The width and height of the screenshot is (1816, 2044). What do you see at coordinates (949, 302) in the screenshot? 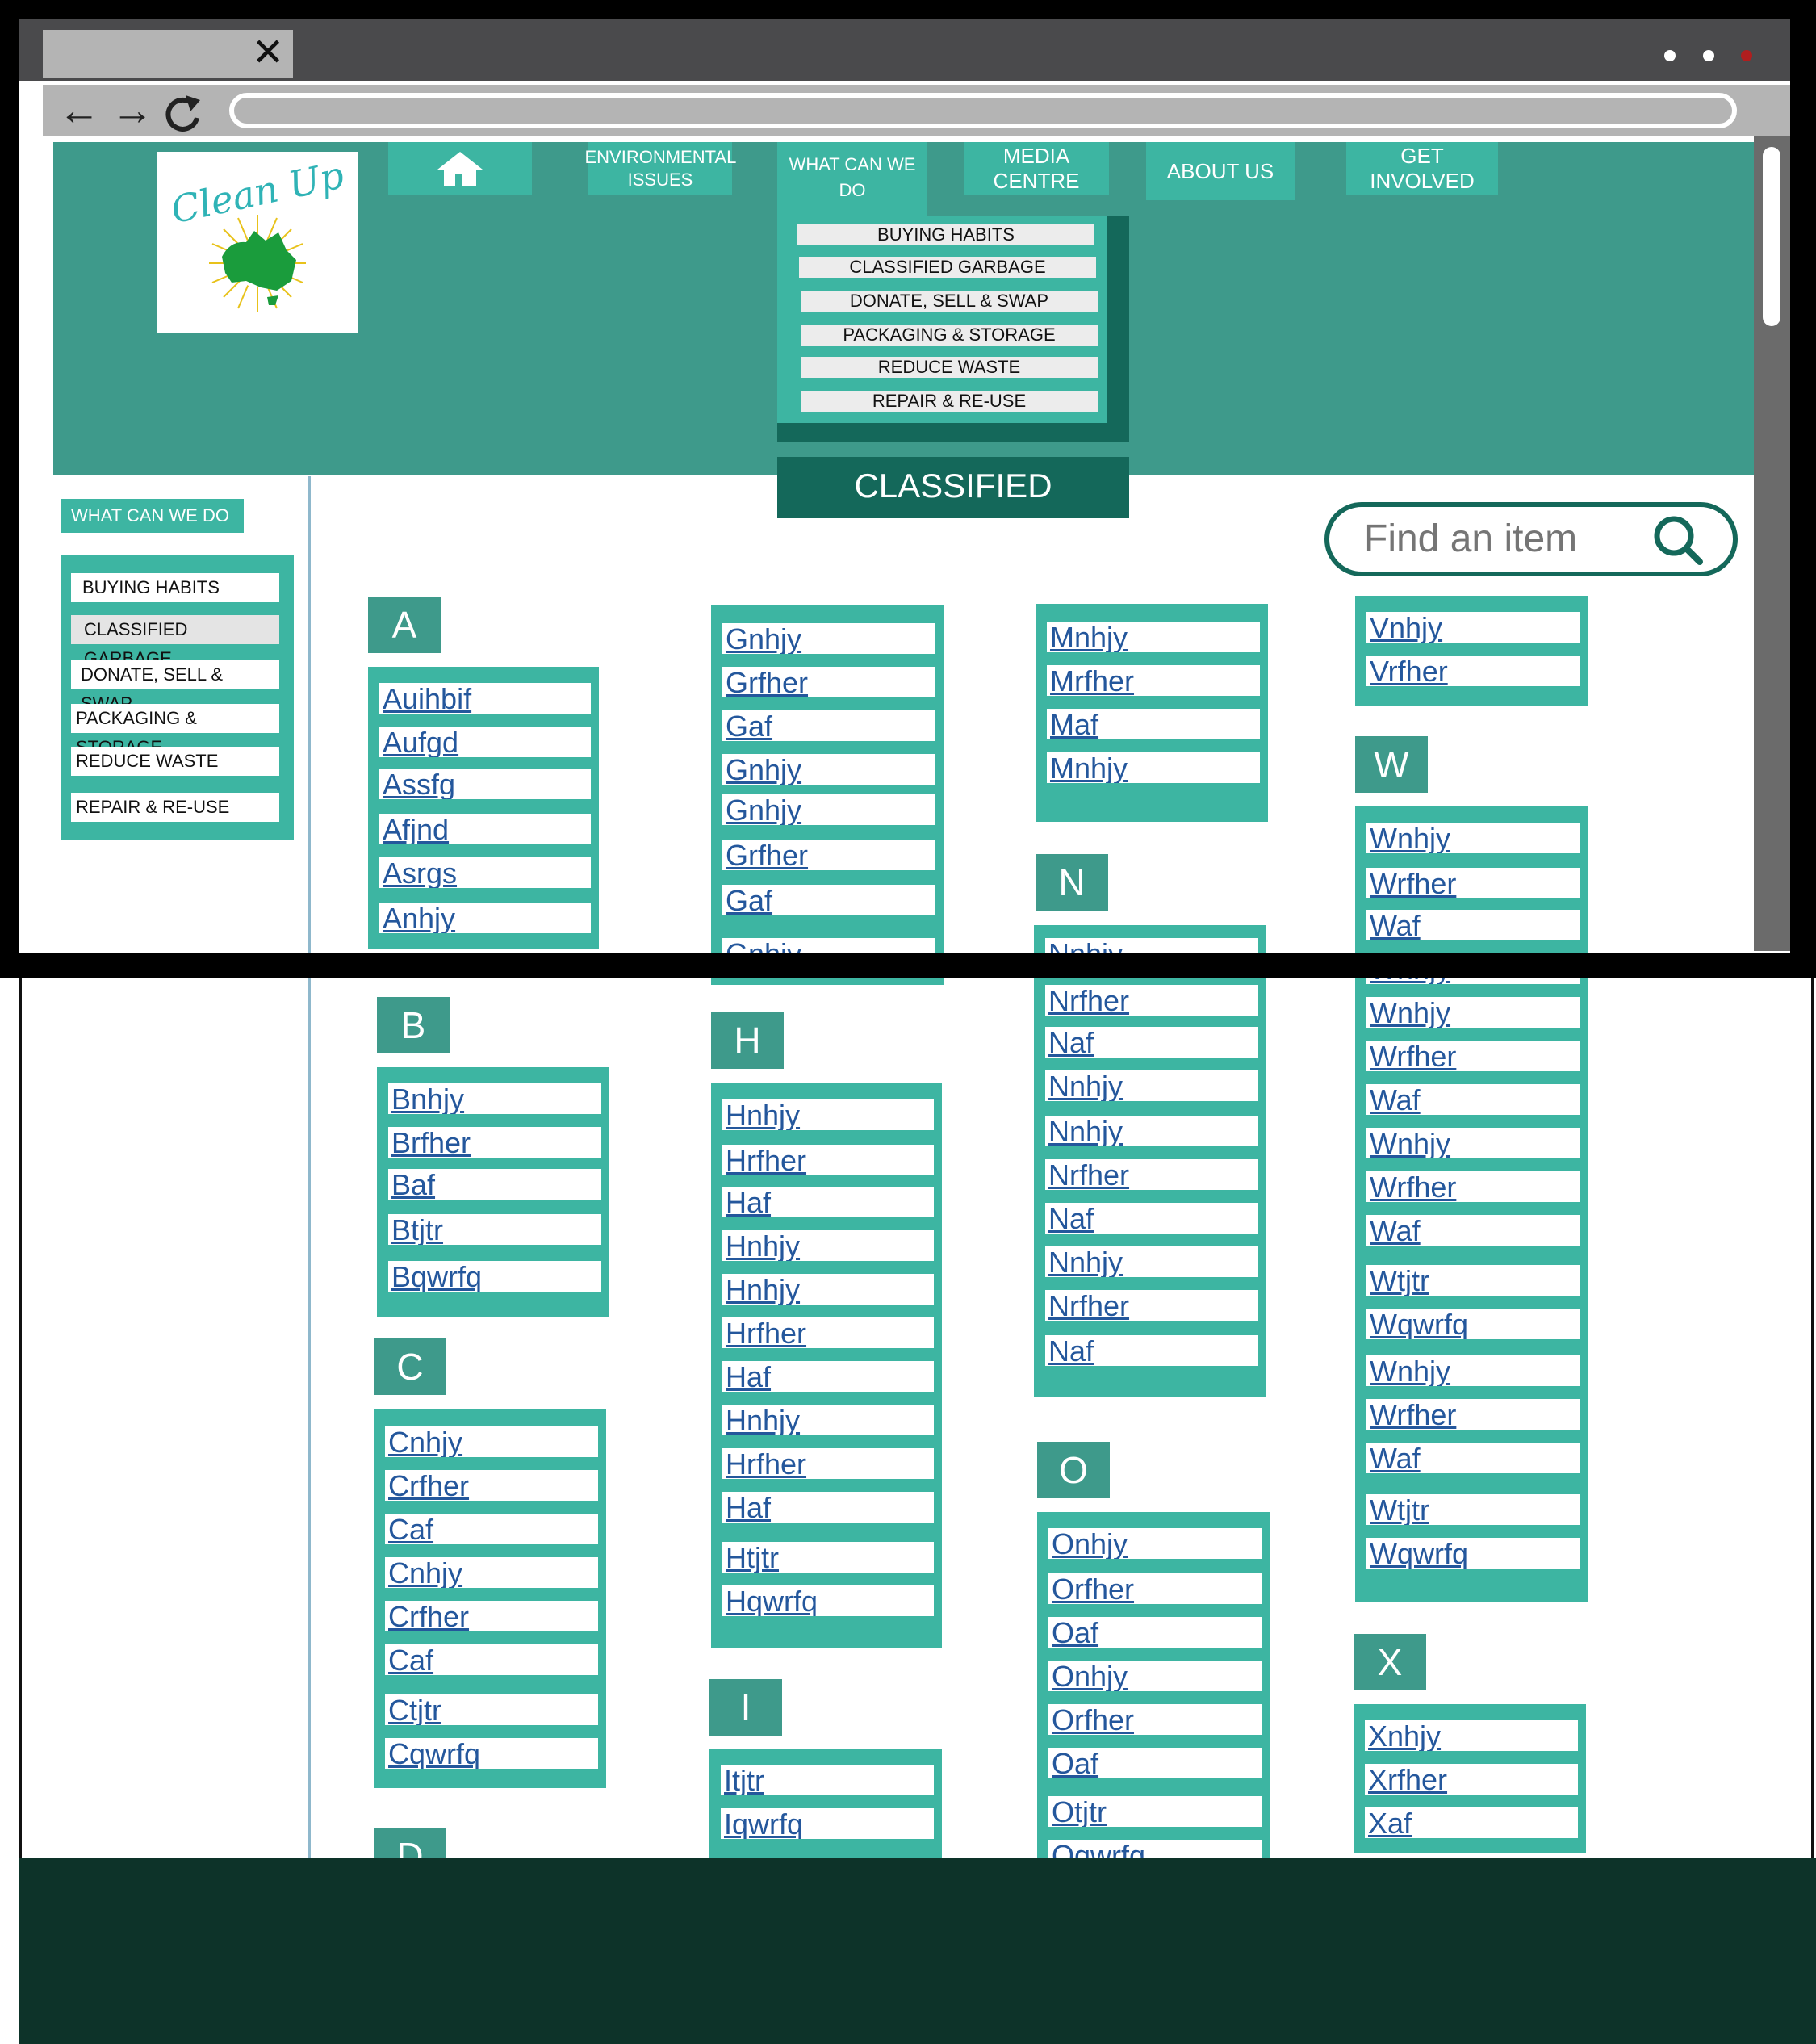
I see `dropdown-item-donate-sell-swap: DONATE, SELL & SWAP` at bounding box center [949, 302].